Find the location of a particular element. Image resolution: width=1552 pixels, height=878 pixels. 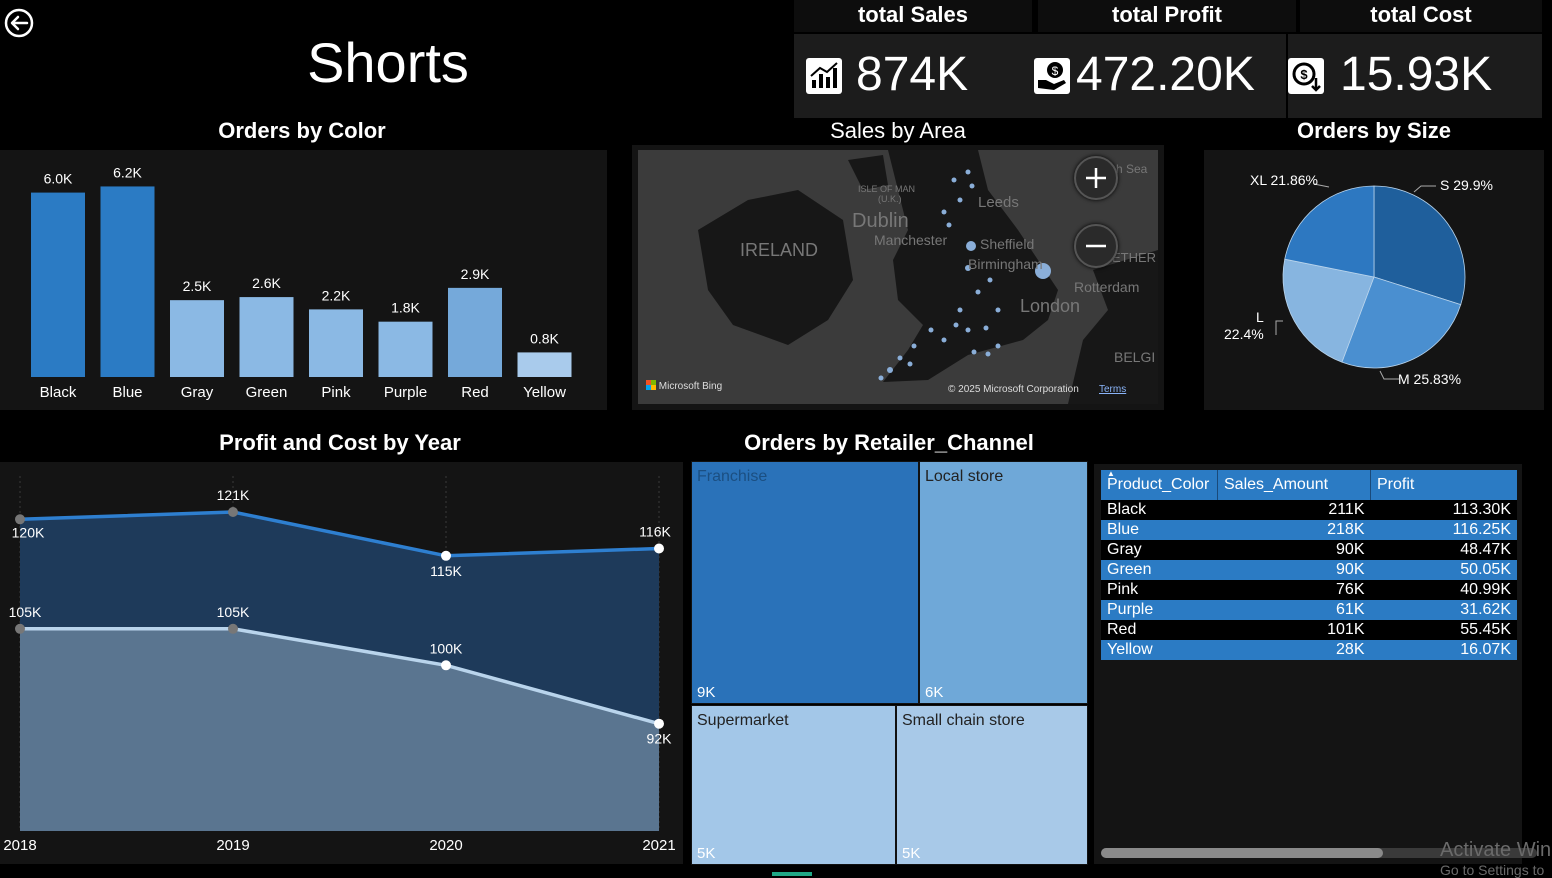

bar-data-label: 0.8K is located at coordinates (544, 338).